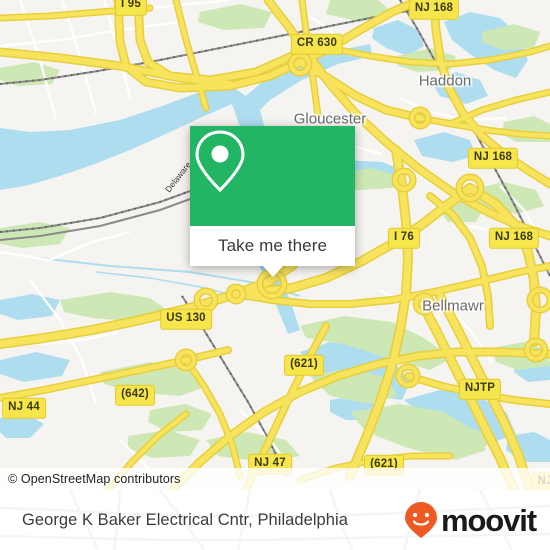  What do you see at coordinates (445, 81) in the screenshot?
I see `place-label: Haddon` at bounding box center [445, 81].